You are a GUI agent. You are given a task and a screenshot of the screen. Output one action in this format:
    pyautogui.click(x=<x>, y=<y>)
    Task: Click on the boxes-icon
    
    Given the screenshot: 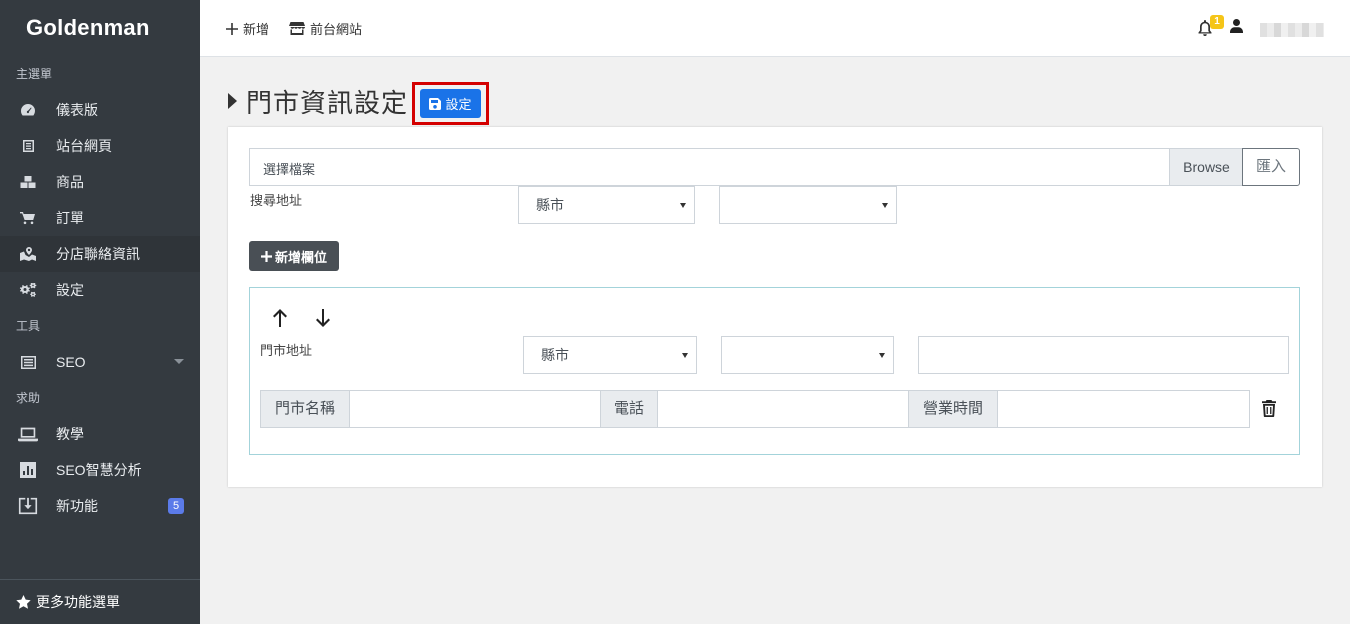 What is the action you would take?
    pyautogui.click(x=28, y=182)
    